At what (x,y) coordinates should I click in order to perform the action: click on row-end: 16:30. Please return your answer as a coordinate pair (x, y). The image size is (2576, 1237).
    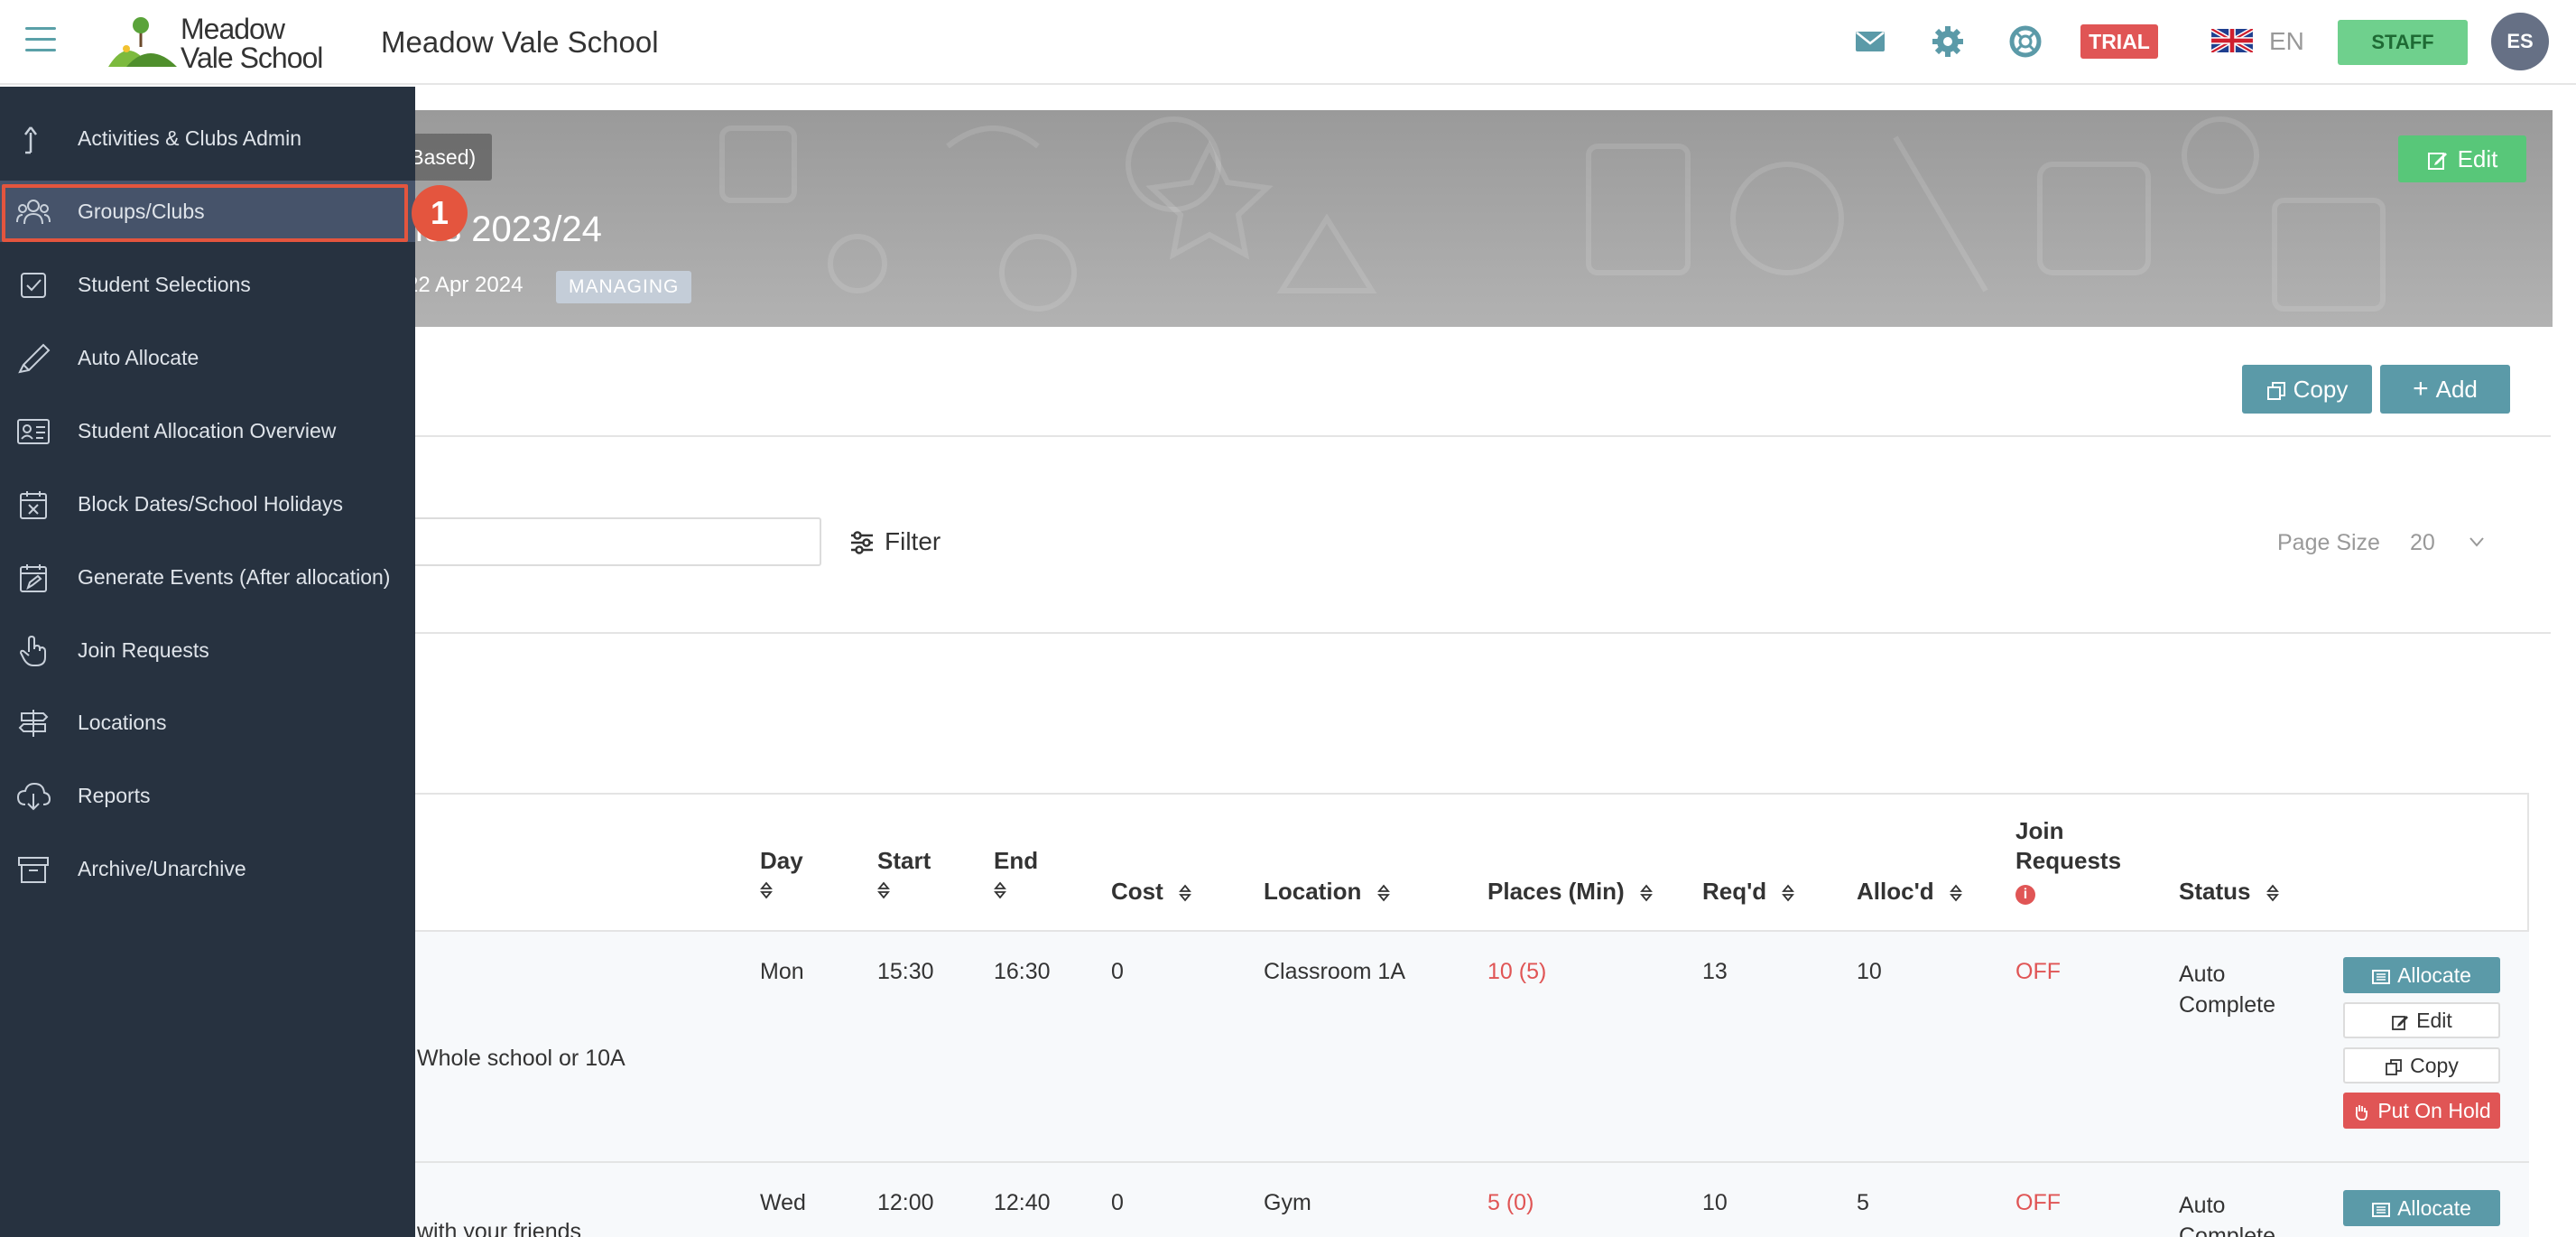
    Looking at the image, I should click on (1022, 971).